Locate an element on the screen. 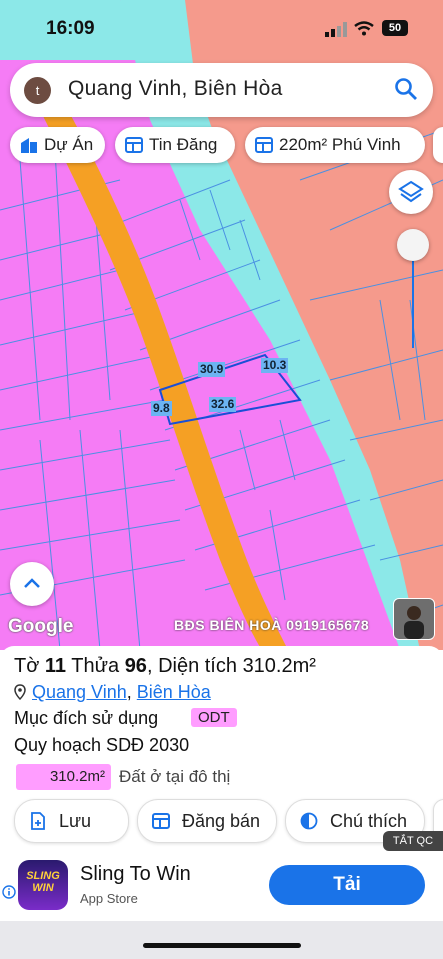  ad-banner: SLING WIN Sling To Win App Store Tải is located at coordinates (221, 886).